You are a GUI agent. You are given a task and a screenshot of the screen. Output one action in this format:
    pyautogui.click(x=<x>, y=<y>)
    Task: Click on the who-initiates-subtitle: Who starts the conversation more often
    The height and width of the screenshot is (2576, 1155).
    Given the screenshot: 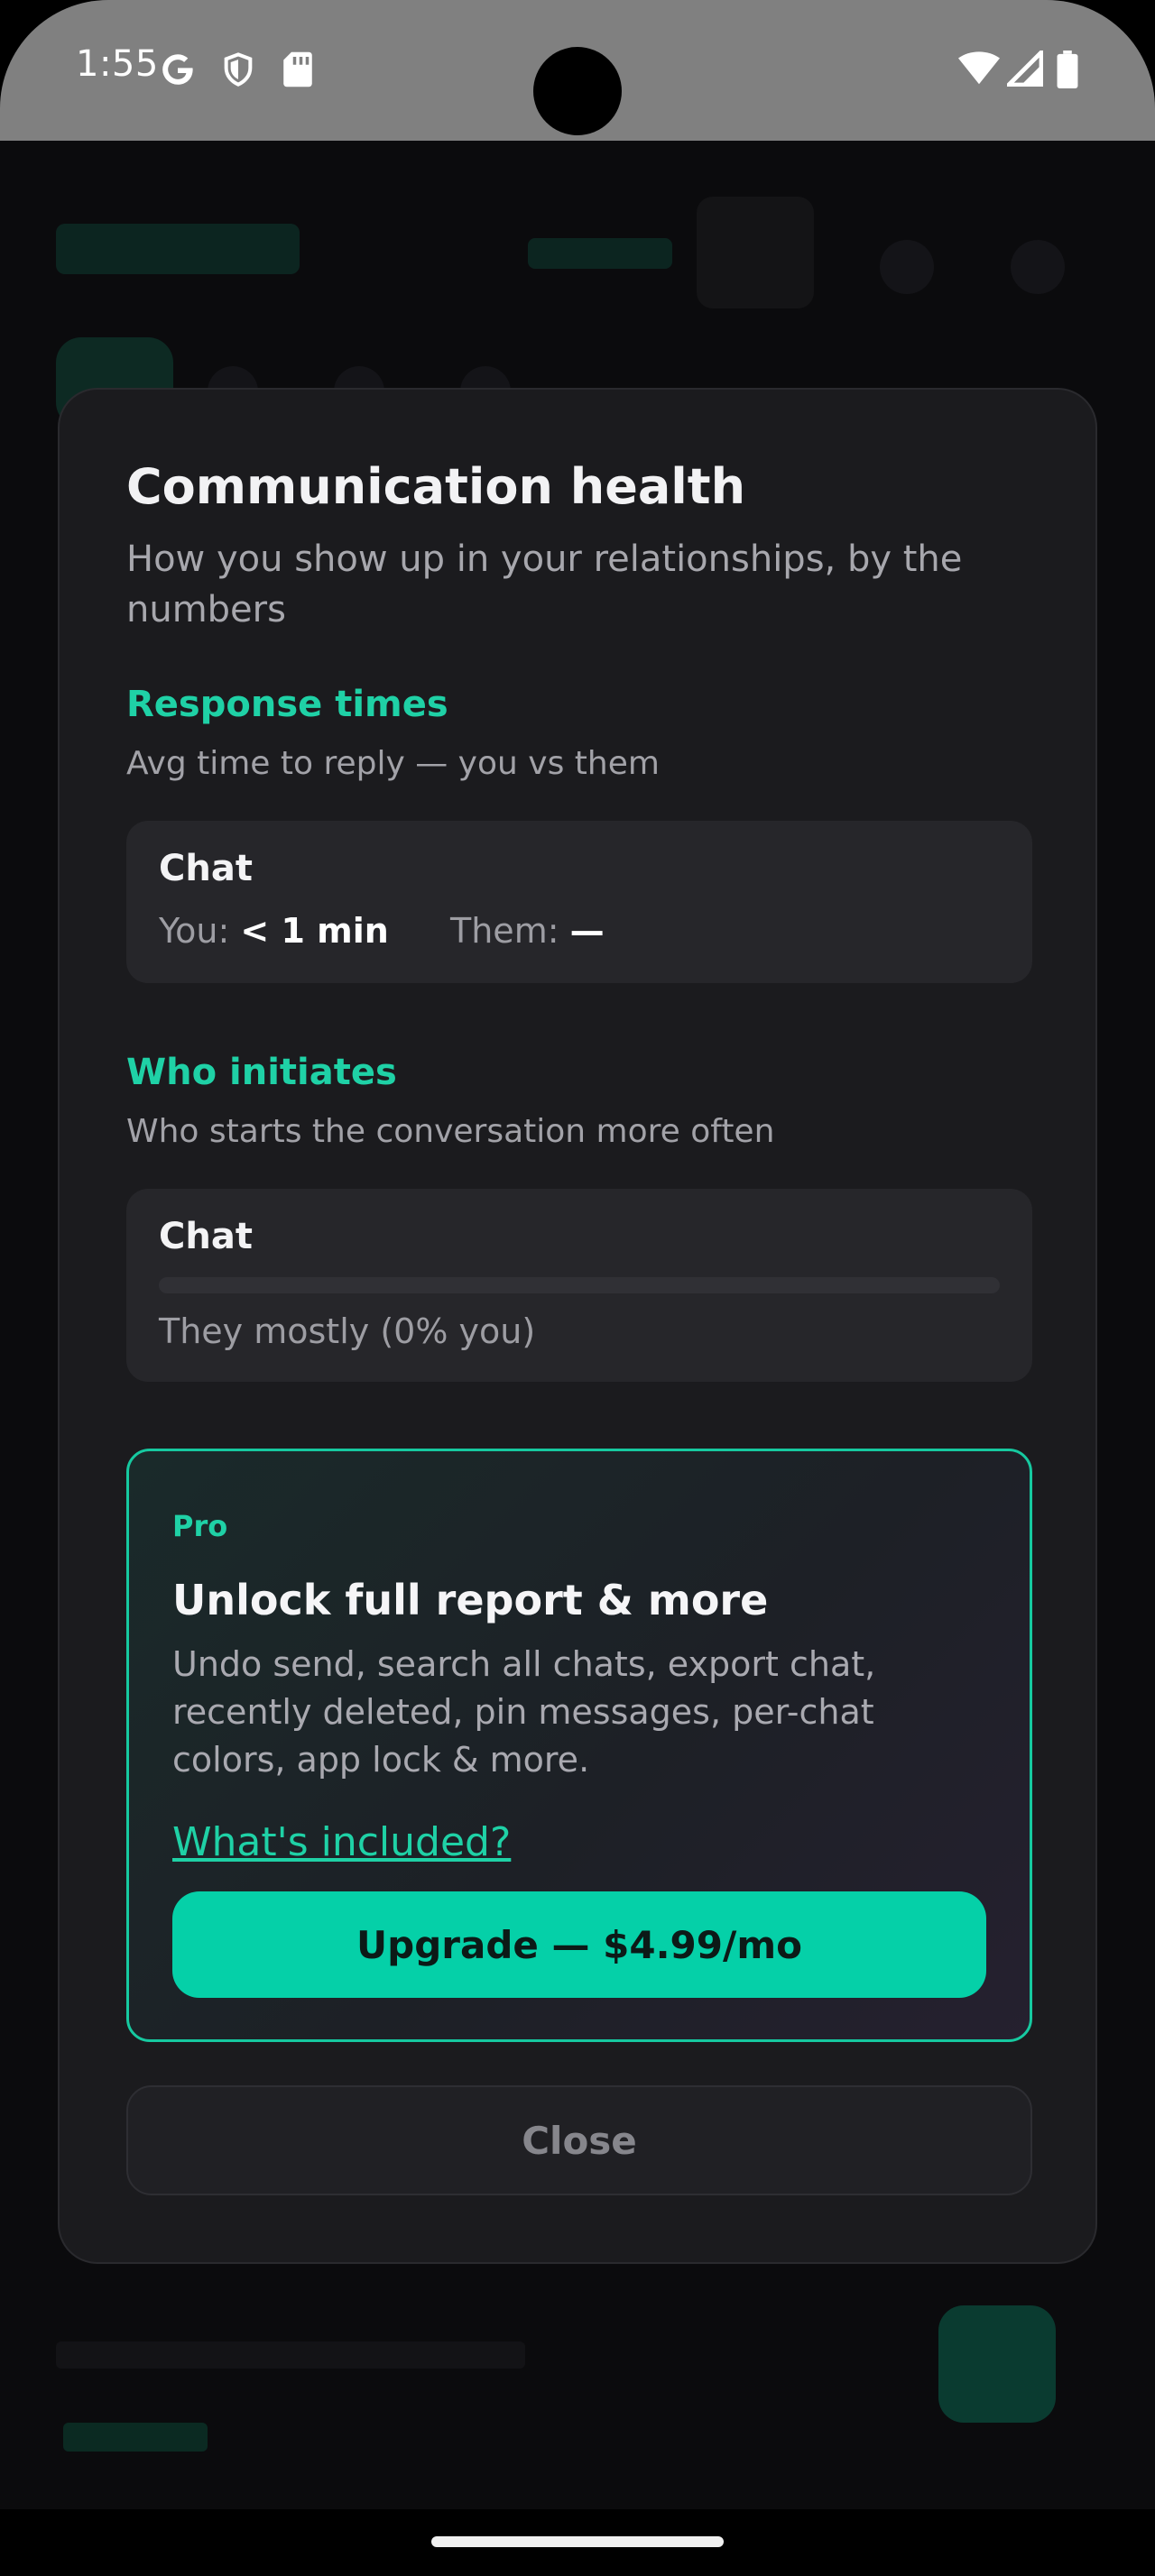 What is the action you would take?
    pyautogui.click(x=450, y=1132)
    